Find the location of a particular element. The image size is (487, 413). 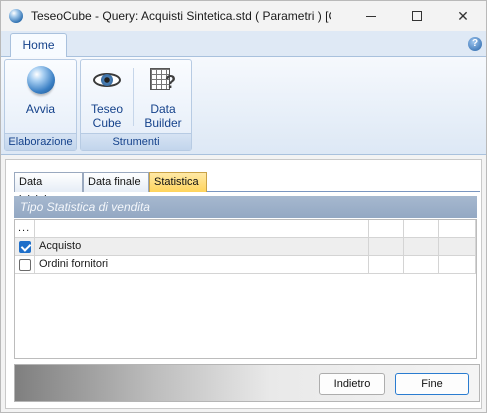

minimize-icon is located at coordinates (371, 16).